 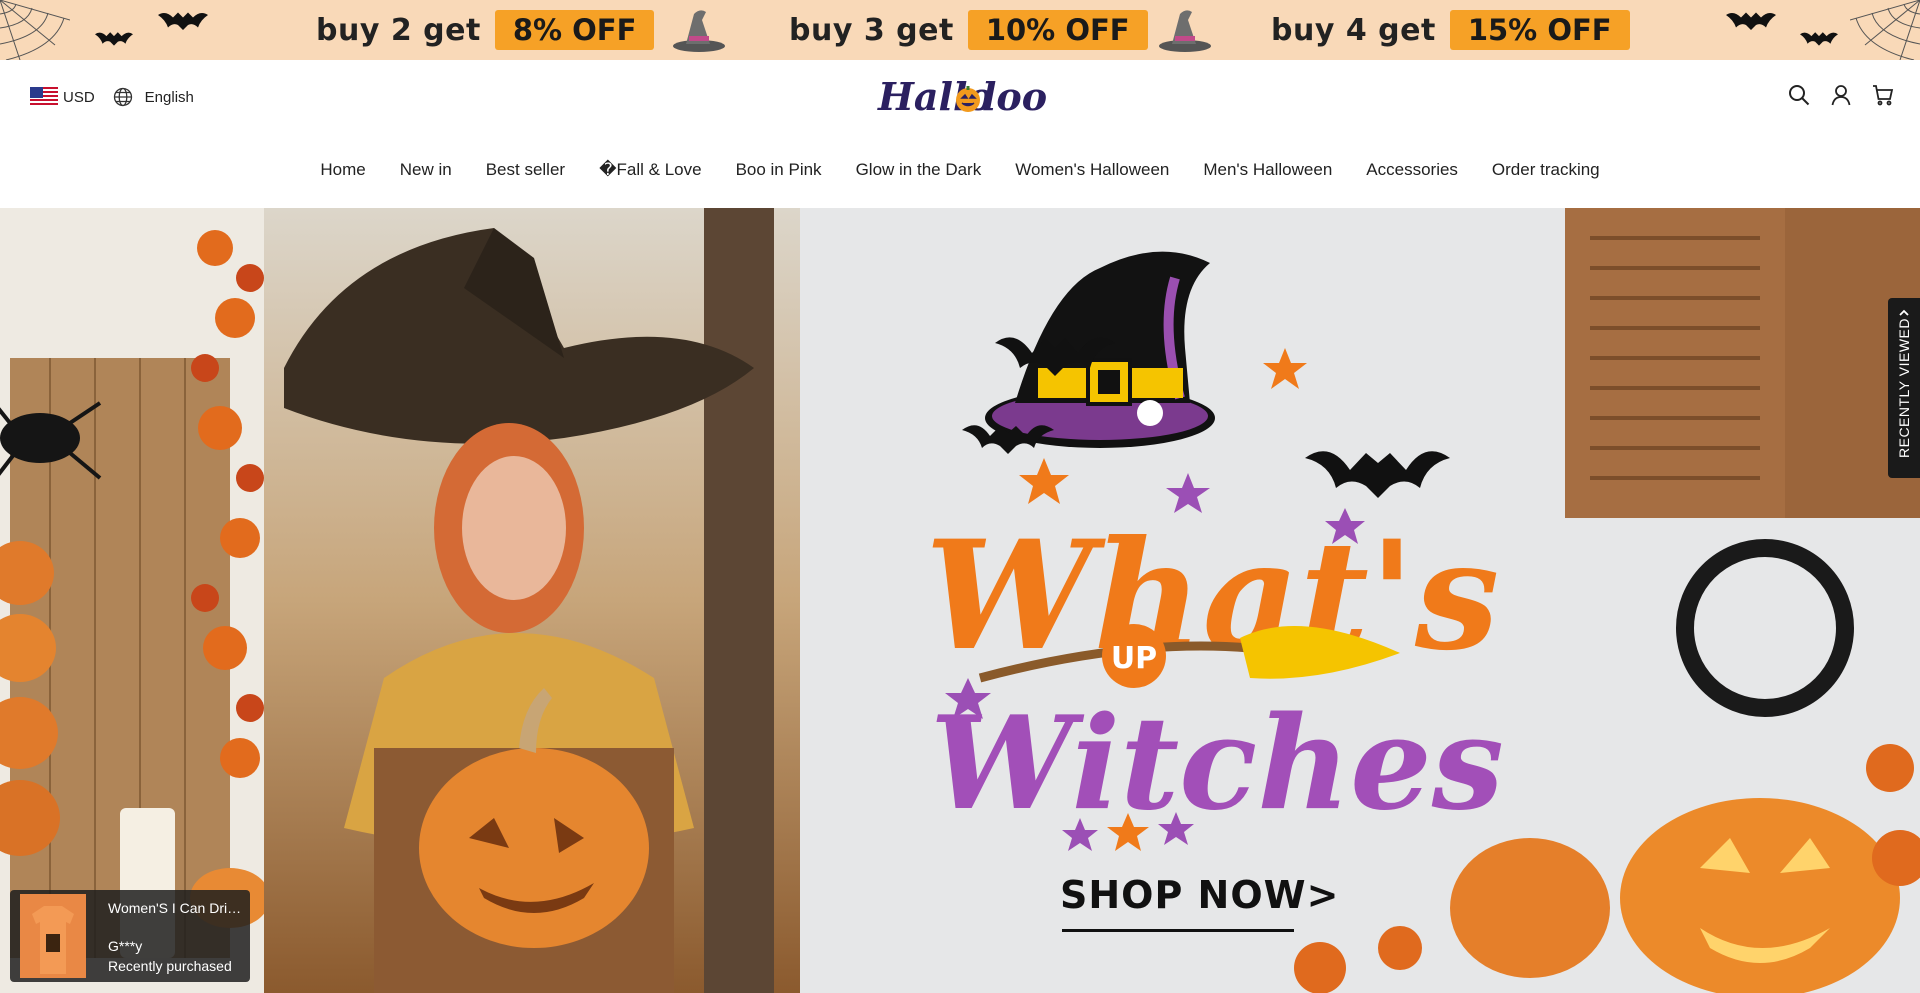 I want to click on promo-offer: buy 4 get 15% OFF, so click(x=1450, y=30).